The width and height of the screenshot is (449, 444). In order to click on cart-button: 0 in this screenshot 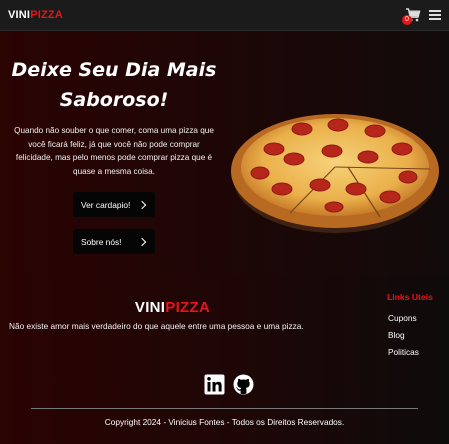, I will do `click(411, 16)`.